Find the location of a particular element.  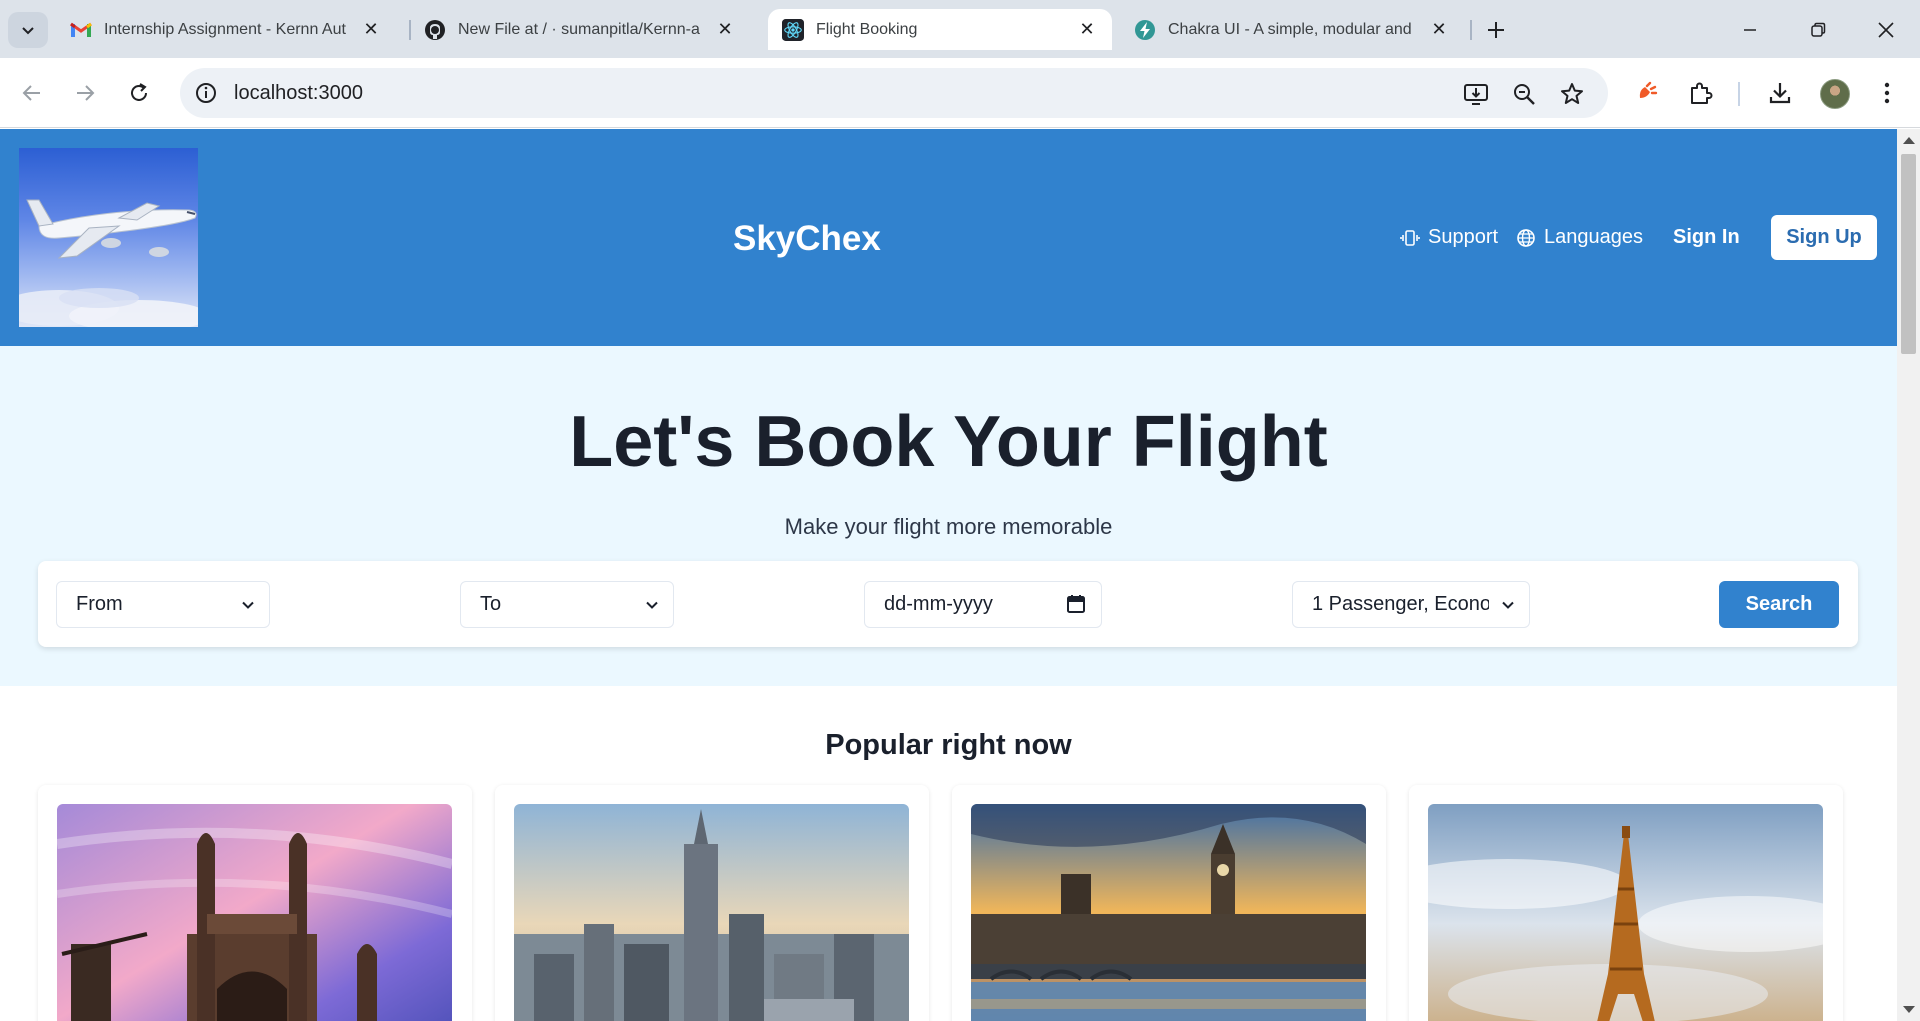

tab-title: New File at / · sumanpitla/Kernn-a is located at coordinates (579, 29).